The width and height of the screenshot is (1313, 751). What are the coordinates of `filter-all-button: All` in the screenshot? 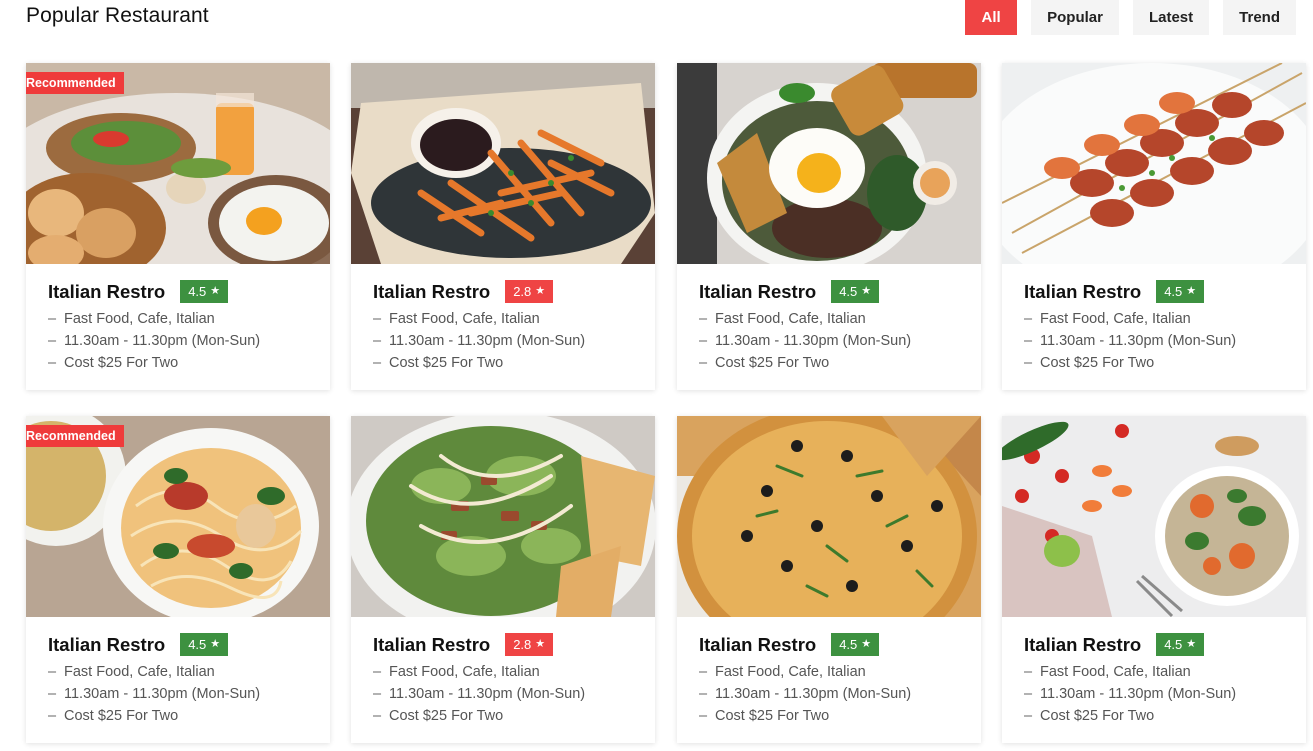 It's located at (991, 17).